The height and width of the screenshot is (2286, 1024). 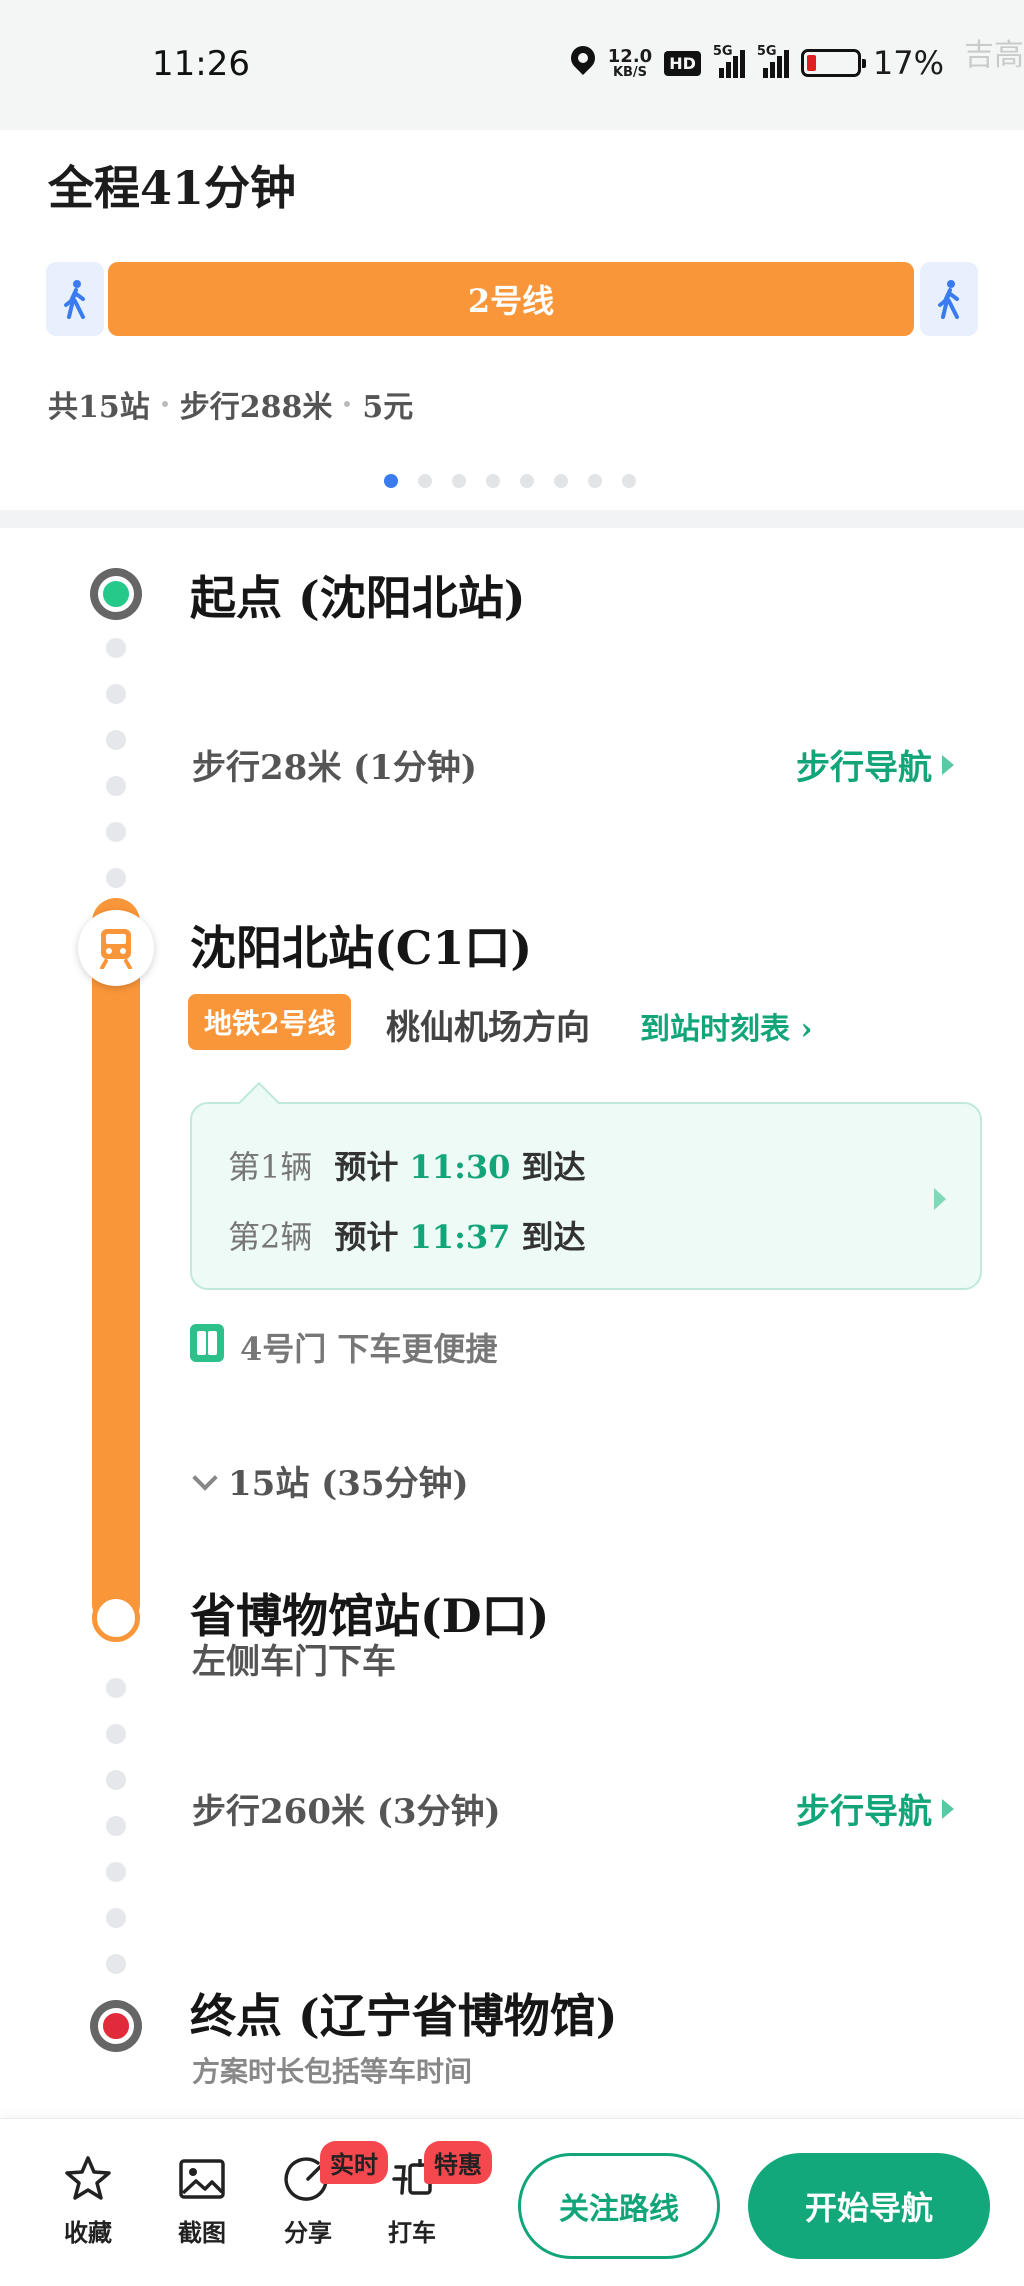 What do you see at coordinates (88, 2232) in the screenshot?
I see `collect-label: 收藏` at bounding box center [88, 2232].